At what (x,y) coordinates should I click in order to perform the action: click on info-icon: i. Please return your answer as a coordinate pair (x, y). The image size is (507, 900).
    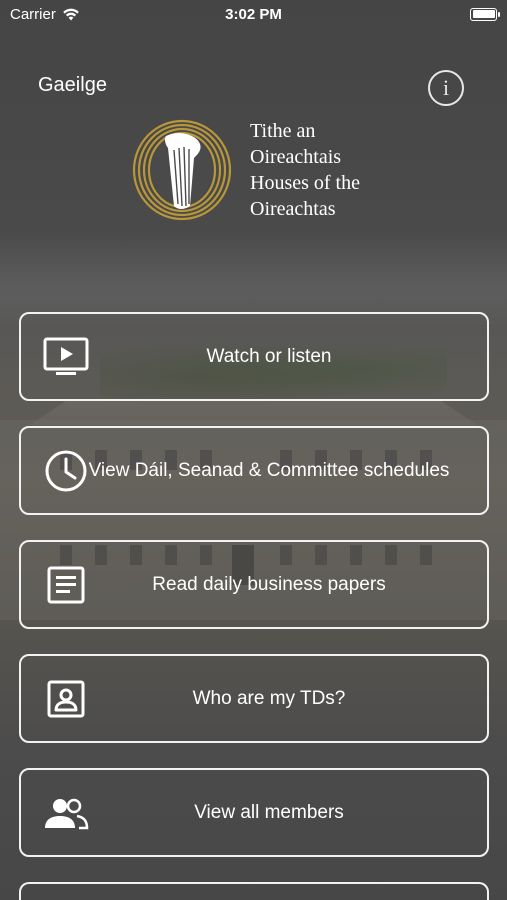
    Looking at the image, I should click on (446, 87).